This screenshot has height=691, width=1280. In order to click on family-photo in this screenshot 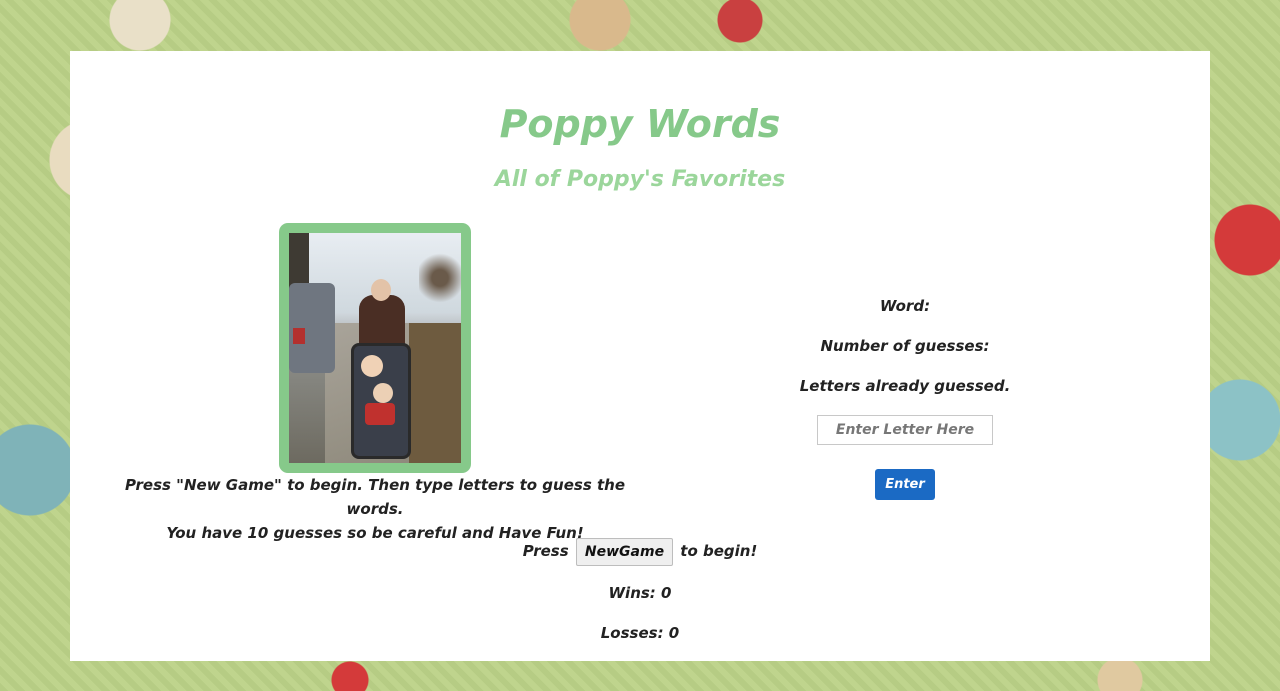, I will do `click(375, 348)`.